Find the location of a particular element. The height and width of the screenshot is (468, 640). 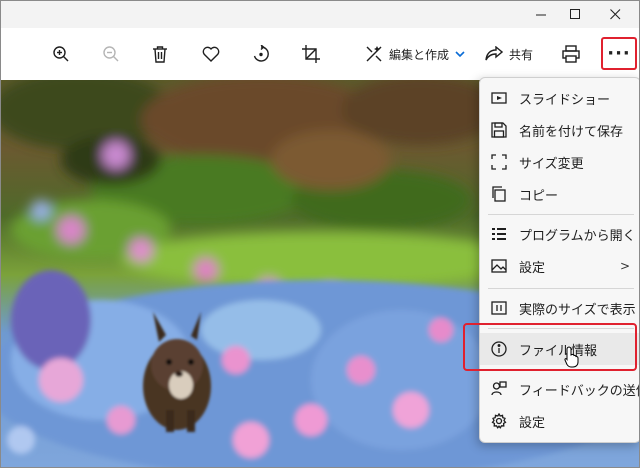

menu-item-actual-size: 実際のサイズで表示 is located at coordinates (559, 308).